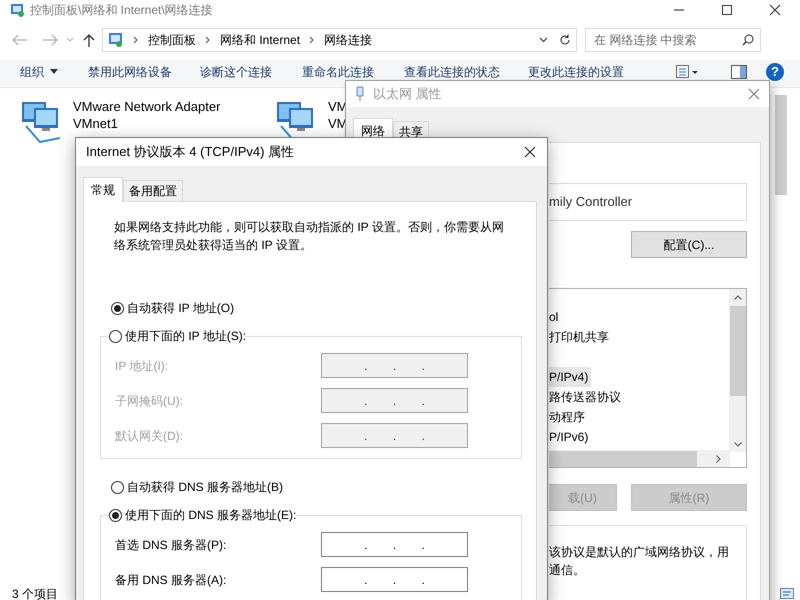 The height and width of the screenshot is (600, 800). What do you see at coordinates (149, 436) in the screenshot?
I see `field-label: 默认网关(D):` at bounding box center [149, 436].